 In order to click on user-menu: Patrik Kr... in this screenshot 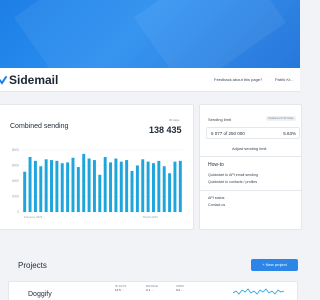, I will do `click(284, 79)`.